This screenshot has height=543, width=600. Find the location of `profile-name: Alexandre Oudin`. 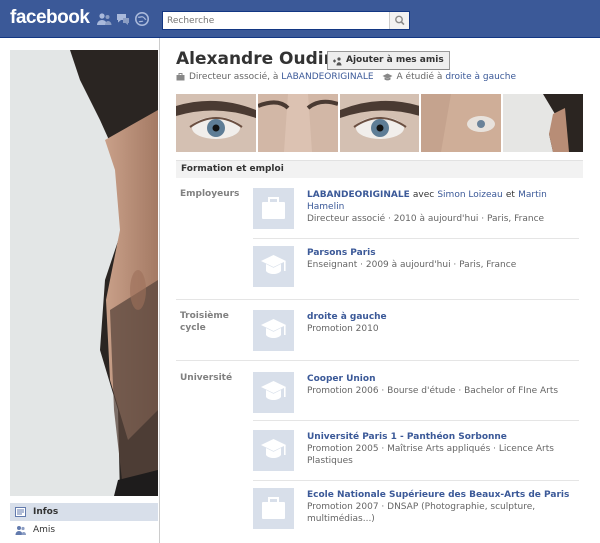

profile-name: Alexandre Oudin is located at coordinates (256, 59).